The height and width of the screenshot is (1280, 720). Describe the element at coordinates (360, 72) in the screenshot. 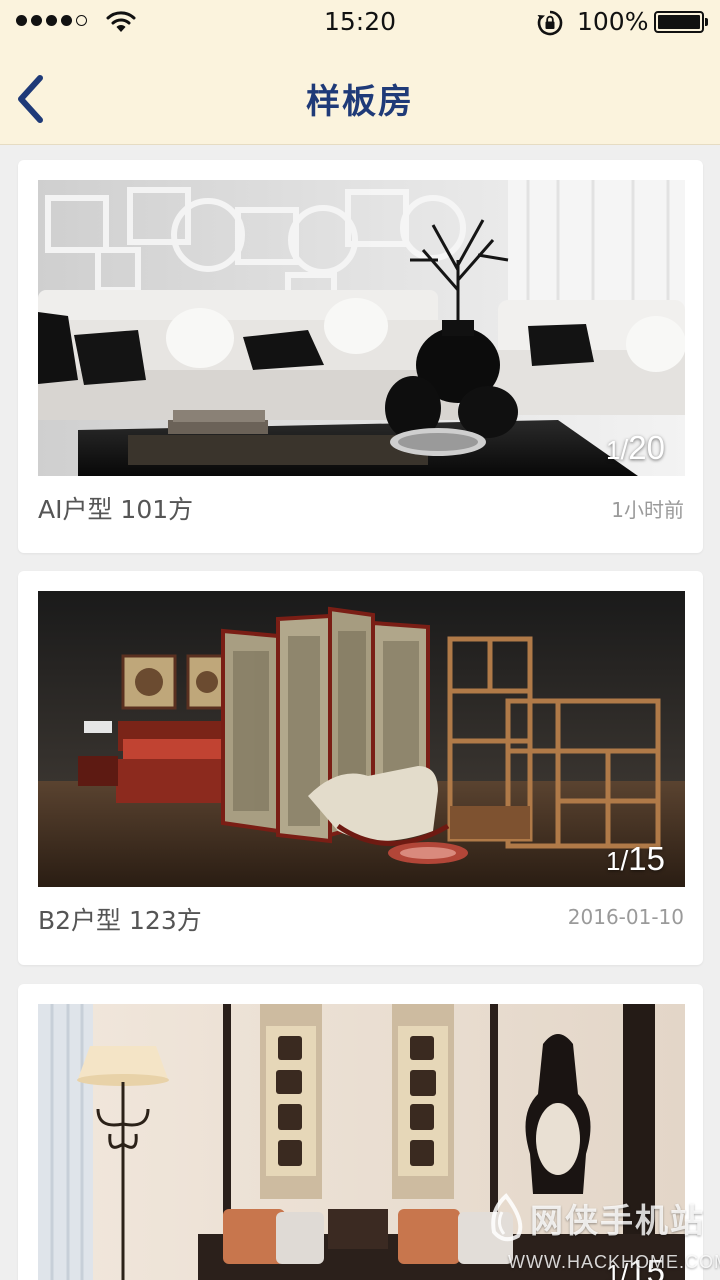

I see `top-bar: 15:20 100% 样板房` at that location.